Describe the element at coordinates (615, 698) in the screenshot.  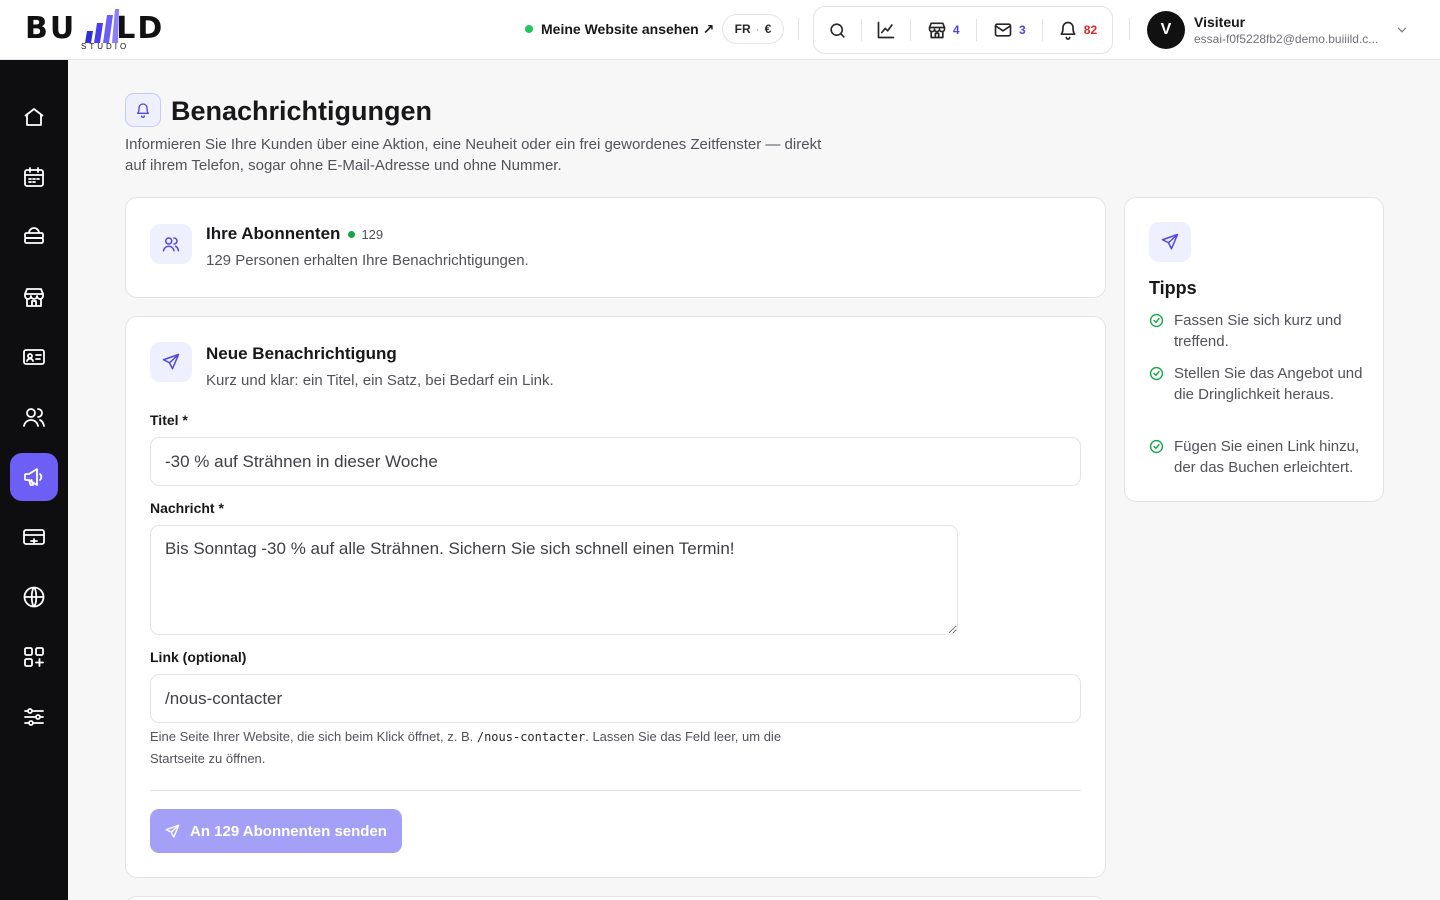
I see `link-input` at that location.